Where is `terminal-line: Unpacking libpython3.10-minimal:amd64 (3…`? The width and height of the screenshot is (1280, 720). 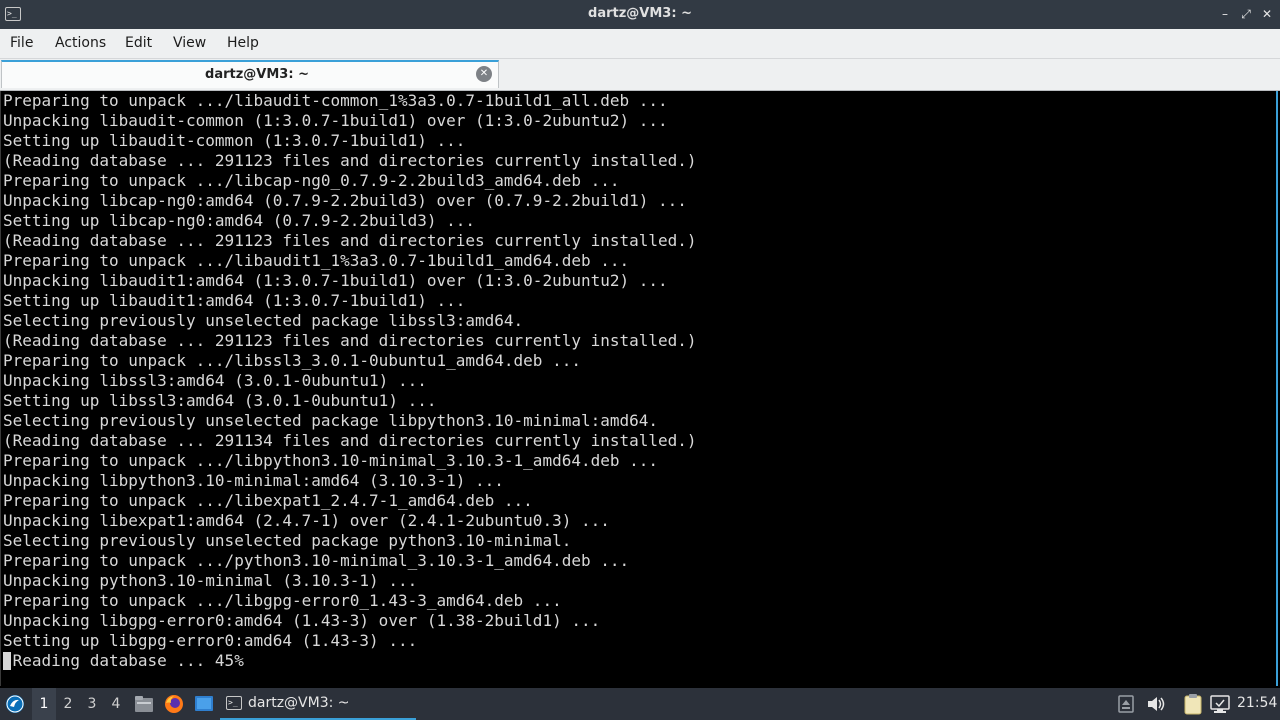 terminal-line: Unpacking libpython3.10-minimal:amd64 (3… is located at coordinates (253, 480).